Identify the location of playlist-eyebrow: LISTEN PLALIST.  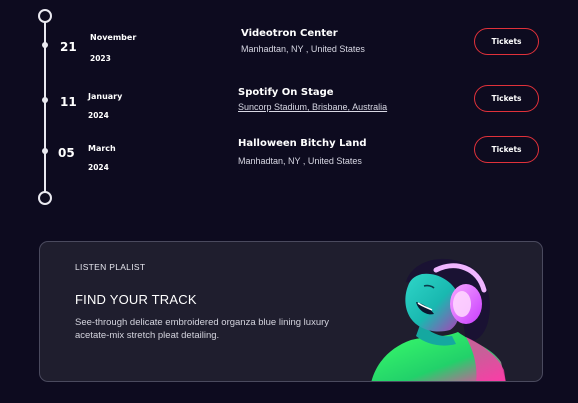
(110, 267).